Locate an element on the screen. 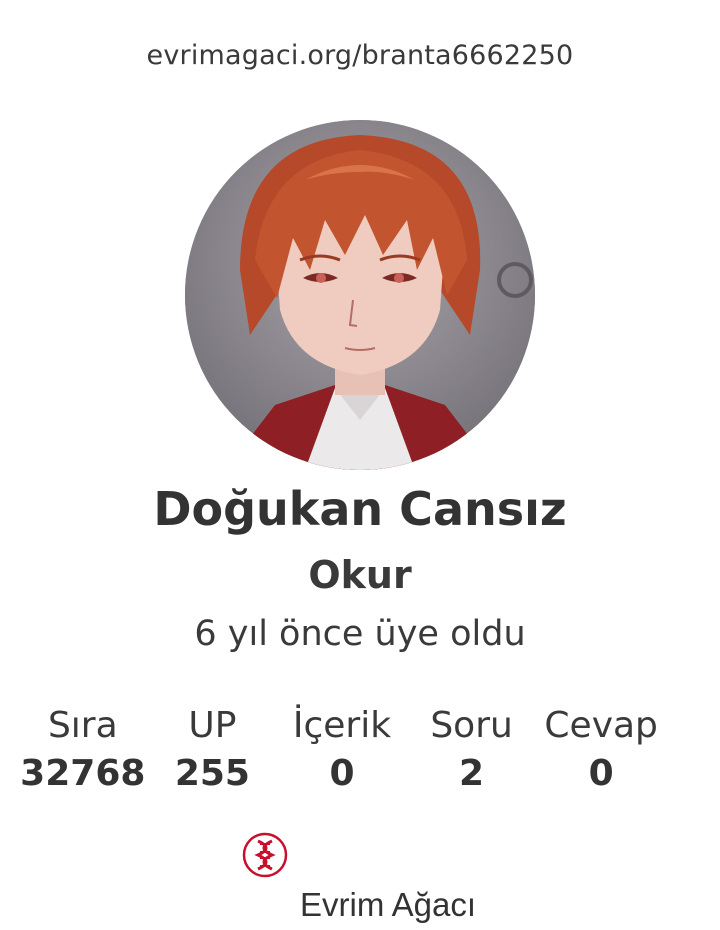 Image resolution: width=720 pixels, height=930 pixels. stat-value: 255 is located at coordinates (212, 773).